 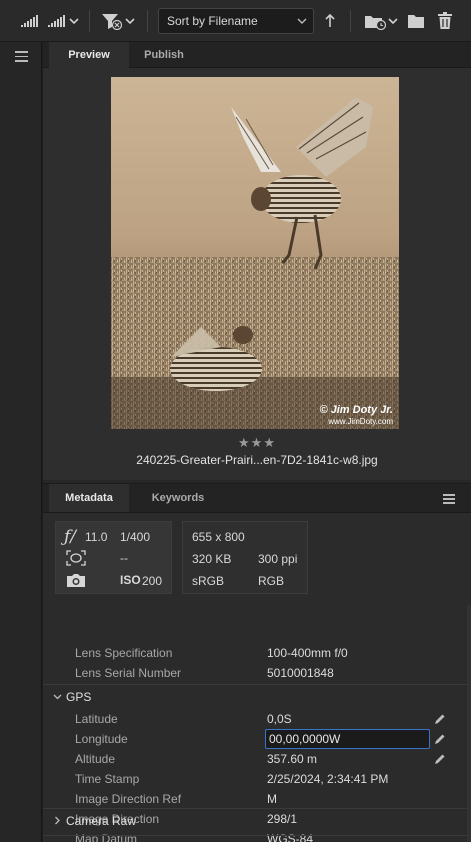 I want to click on longitude-edit-input: 00,00,0000W, so click(x=347, y=739).